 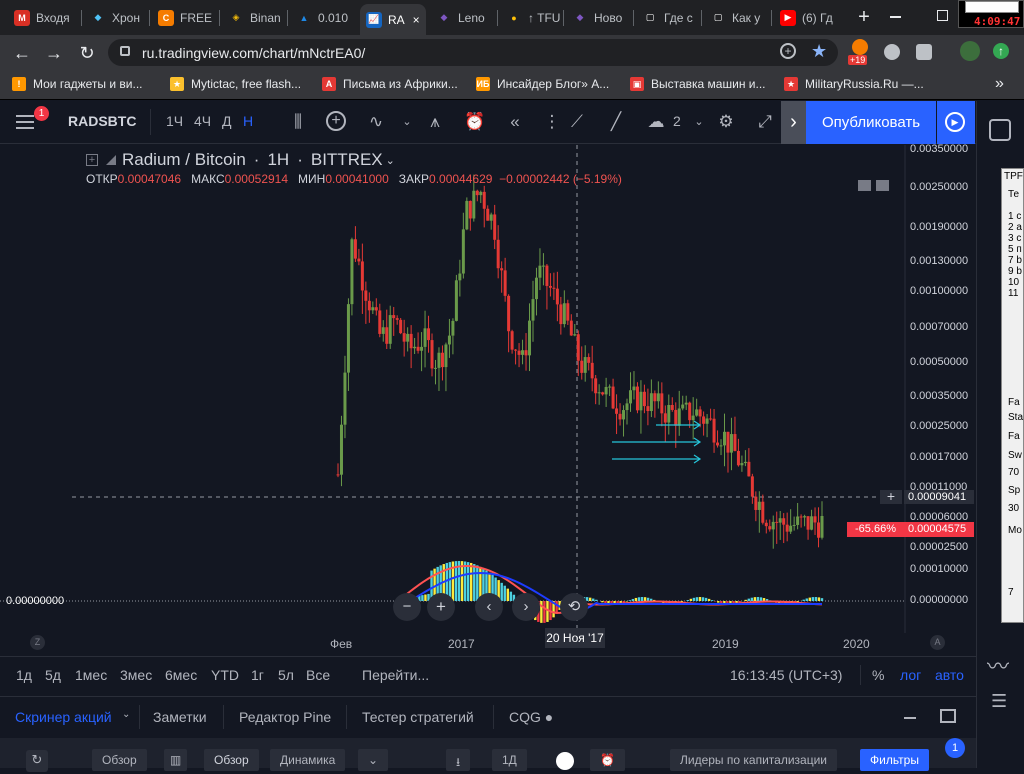 I want to click on add-icon: +, so click(x=788, y=51).